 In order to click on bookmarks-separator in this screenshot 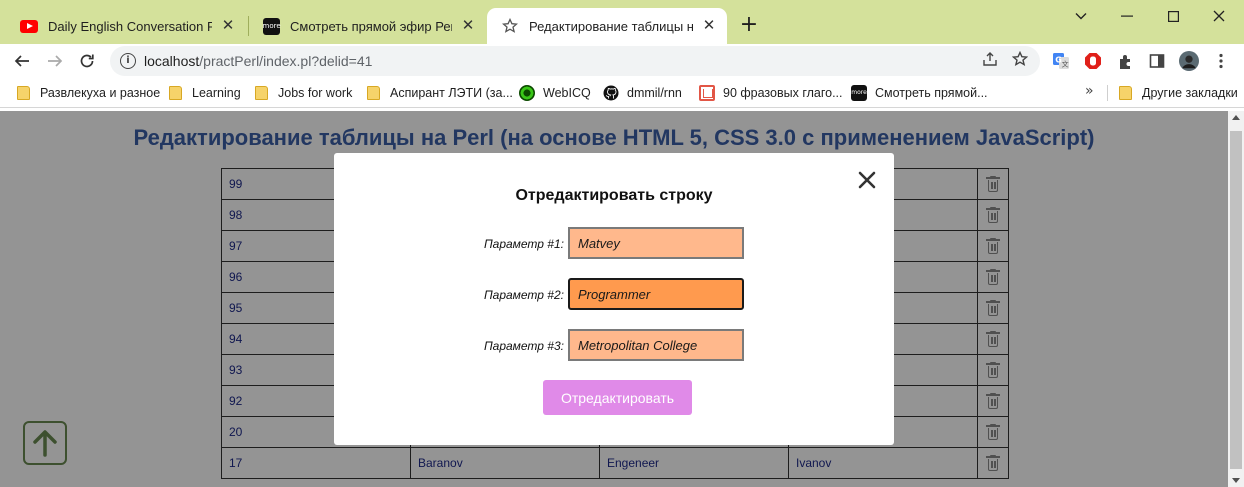, I will do `click(1107, 93)`.